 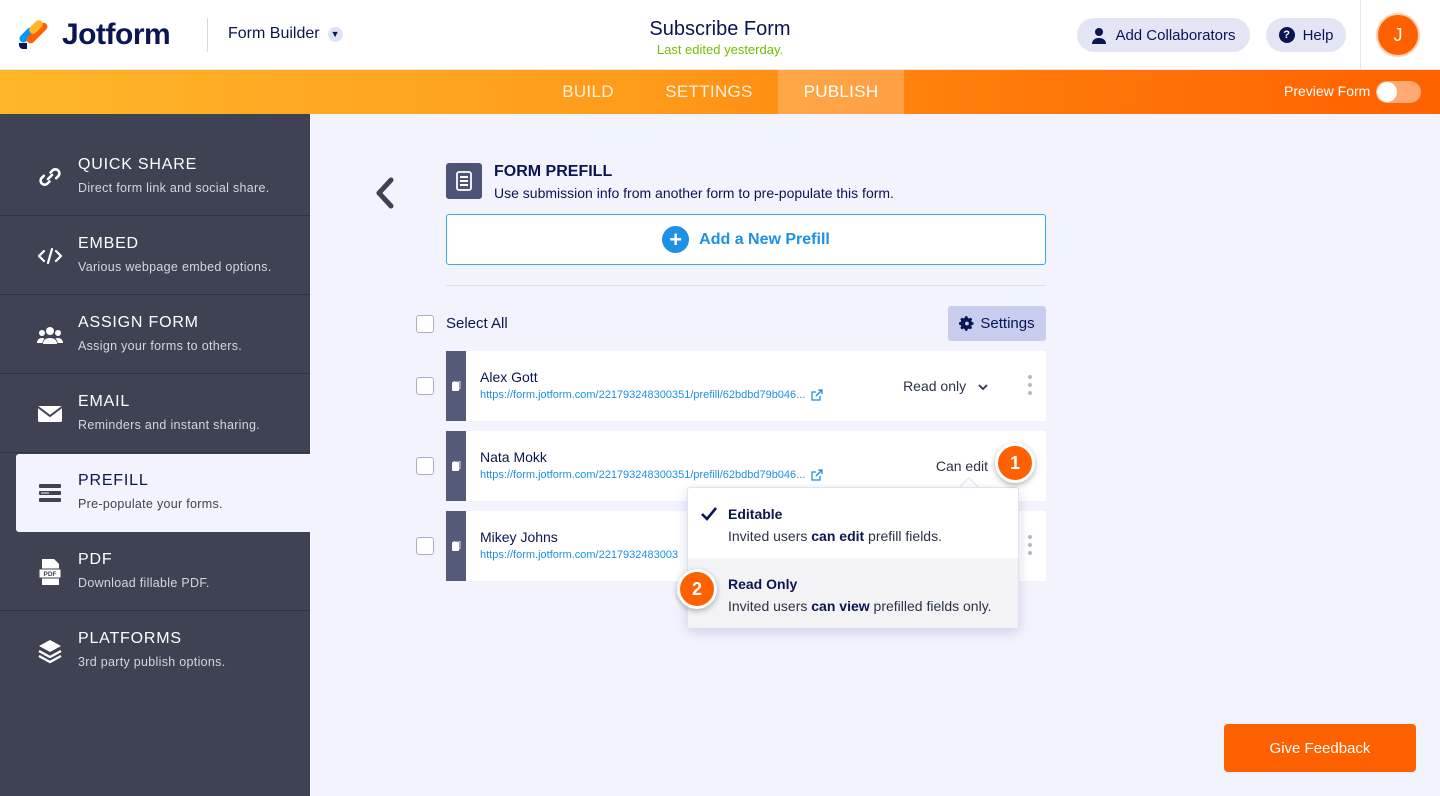 What do you see at coordinates (1320, 748) in the screenshot?
I see `give-feedback-button: Give Feedback` at bounding box center [1320, 748].